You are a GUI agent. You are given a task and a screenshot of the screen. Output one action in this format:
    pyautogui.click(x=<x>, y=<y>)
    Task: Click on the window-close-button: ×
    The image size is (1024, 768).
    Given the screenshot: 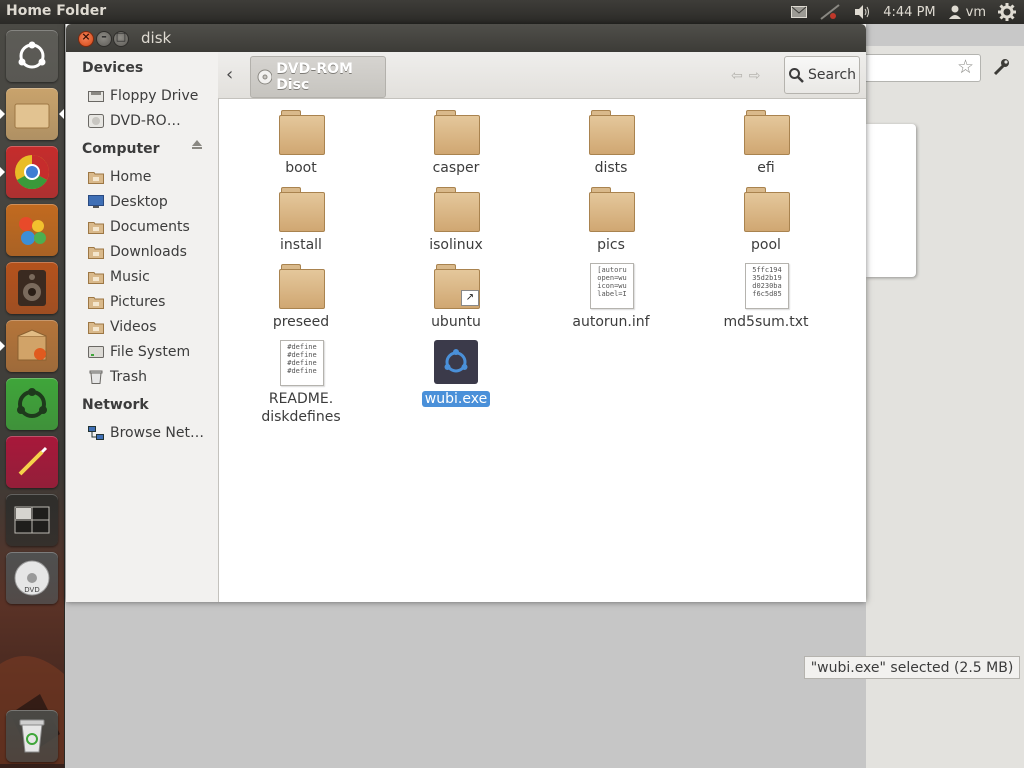 What is the action you would take?
    pyautogui.click(x=86, y=38)
    